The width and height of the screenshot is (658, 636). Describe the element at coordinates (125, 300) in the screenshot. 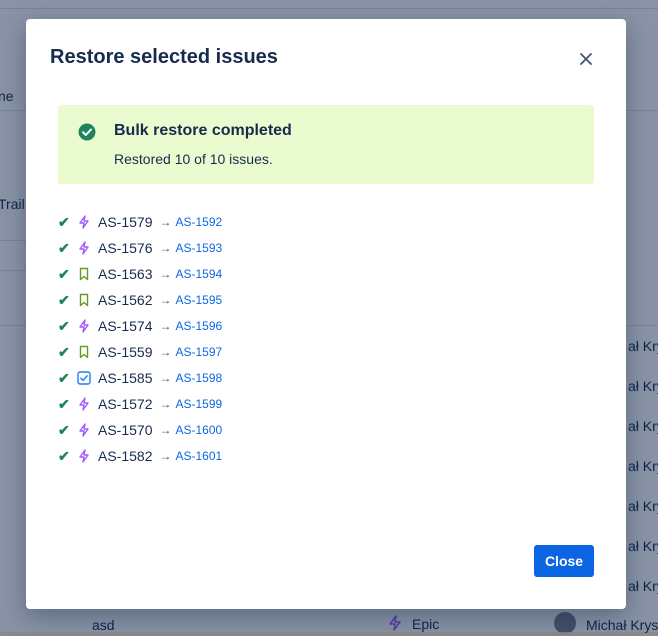

I see `original-issue-key: AS-1562` at that location.